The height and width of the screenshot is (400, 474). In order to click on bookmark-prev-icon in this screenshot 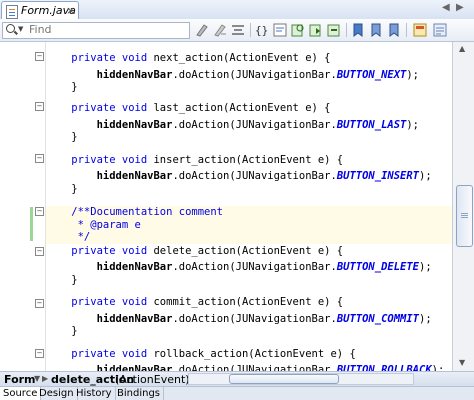, I will do `click(376, 30)`.